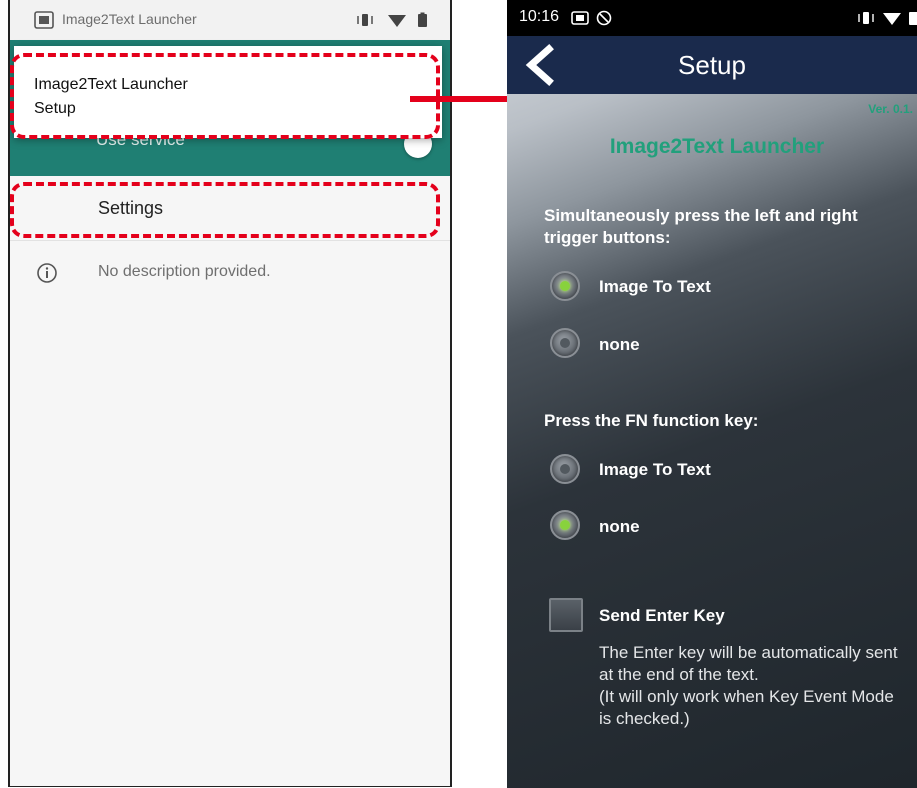  Describe the element at coordinates (47, 273) in the screenshot. I see `info-icon` at that location.